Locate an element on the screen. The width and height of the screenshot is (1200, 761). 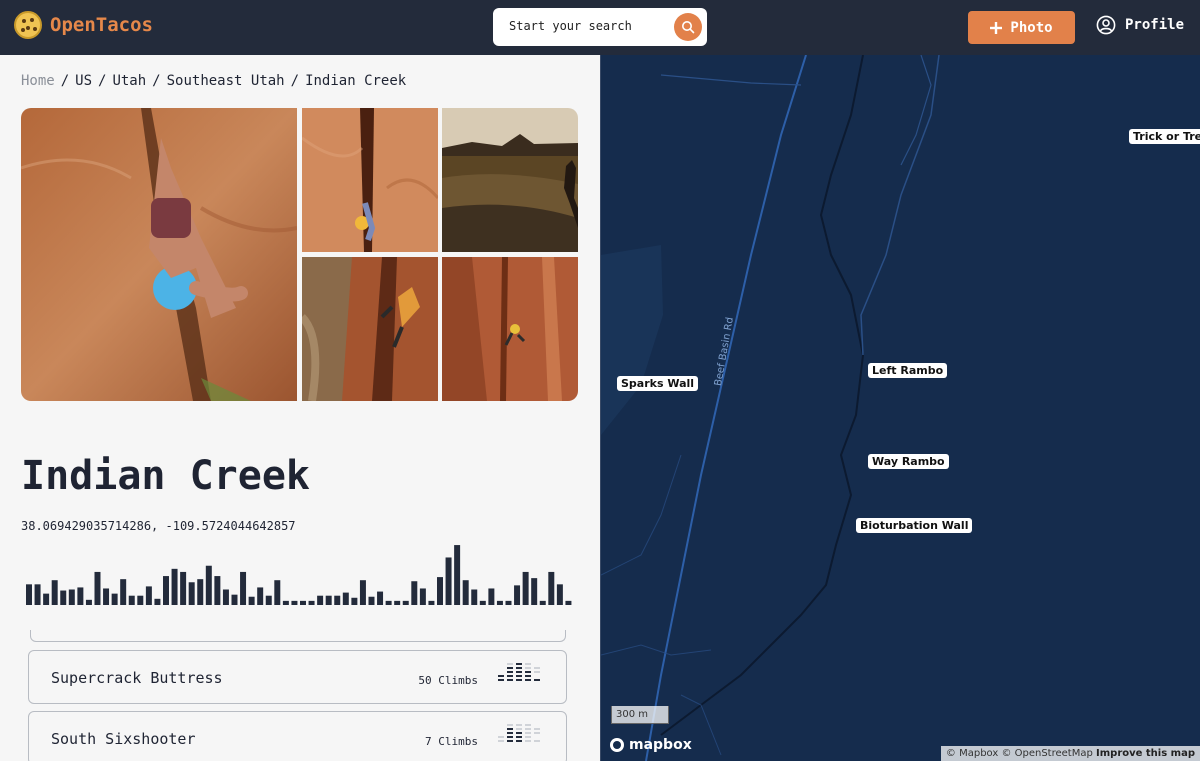
plus-icon is located at coordinates (996, 27).